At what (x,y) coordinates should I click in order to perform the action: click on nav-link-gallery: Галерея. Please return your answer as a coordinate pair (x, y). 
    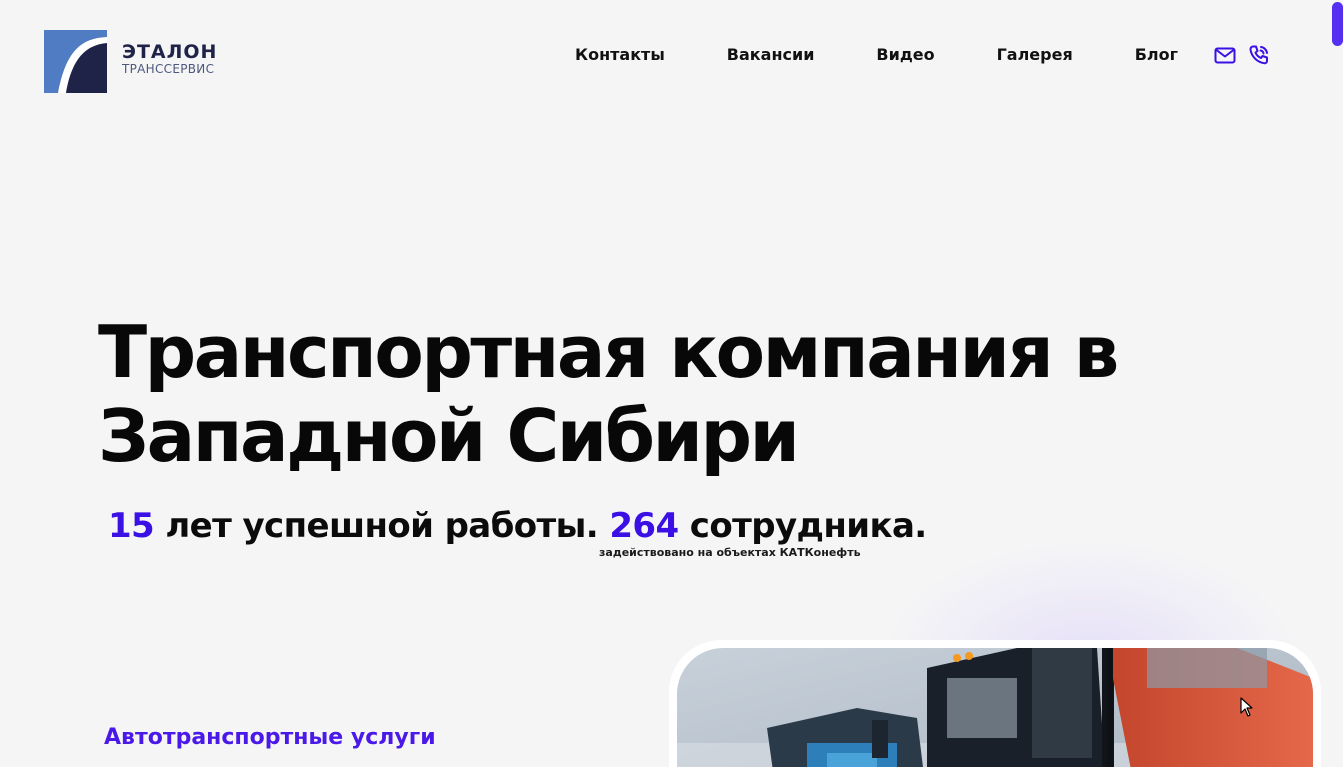
    Looking at the image, I should click on (1035, 55).